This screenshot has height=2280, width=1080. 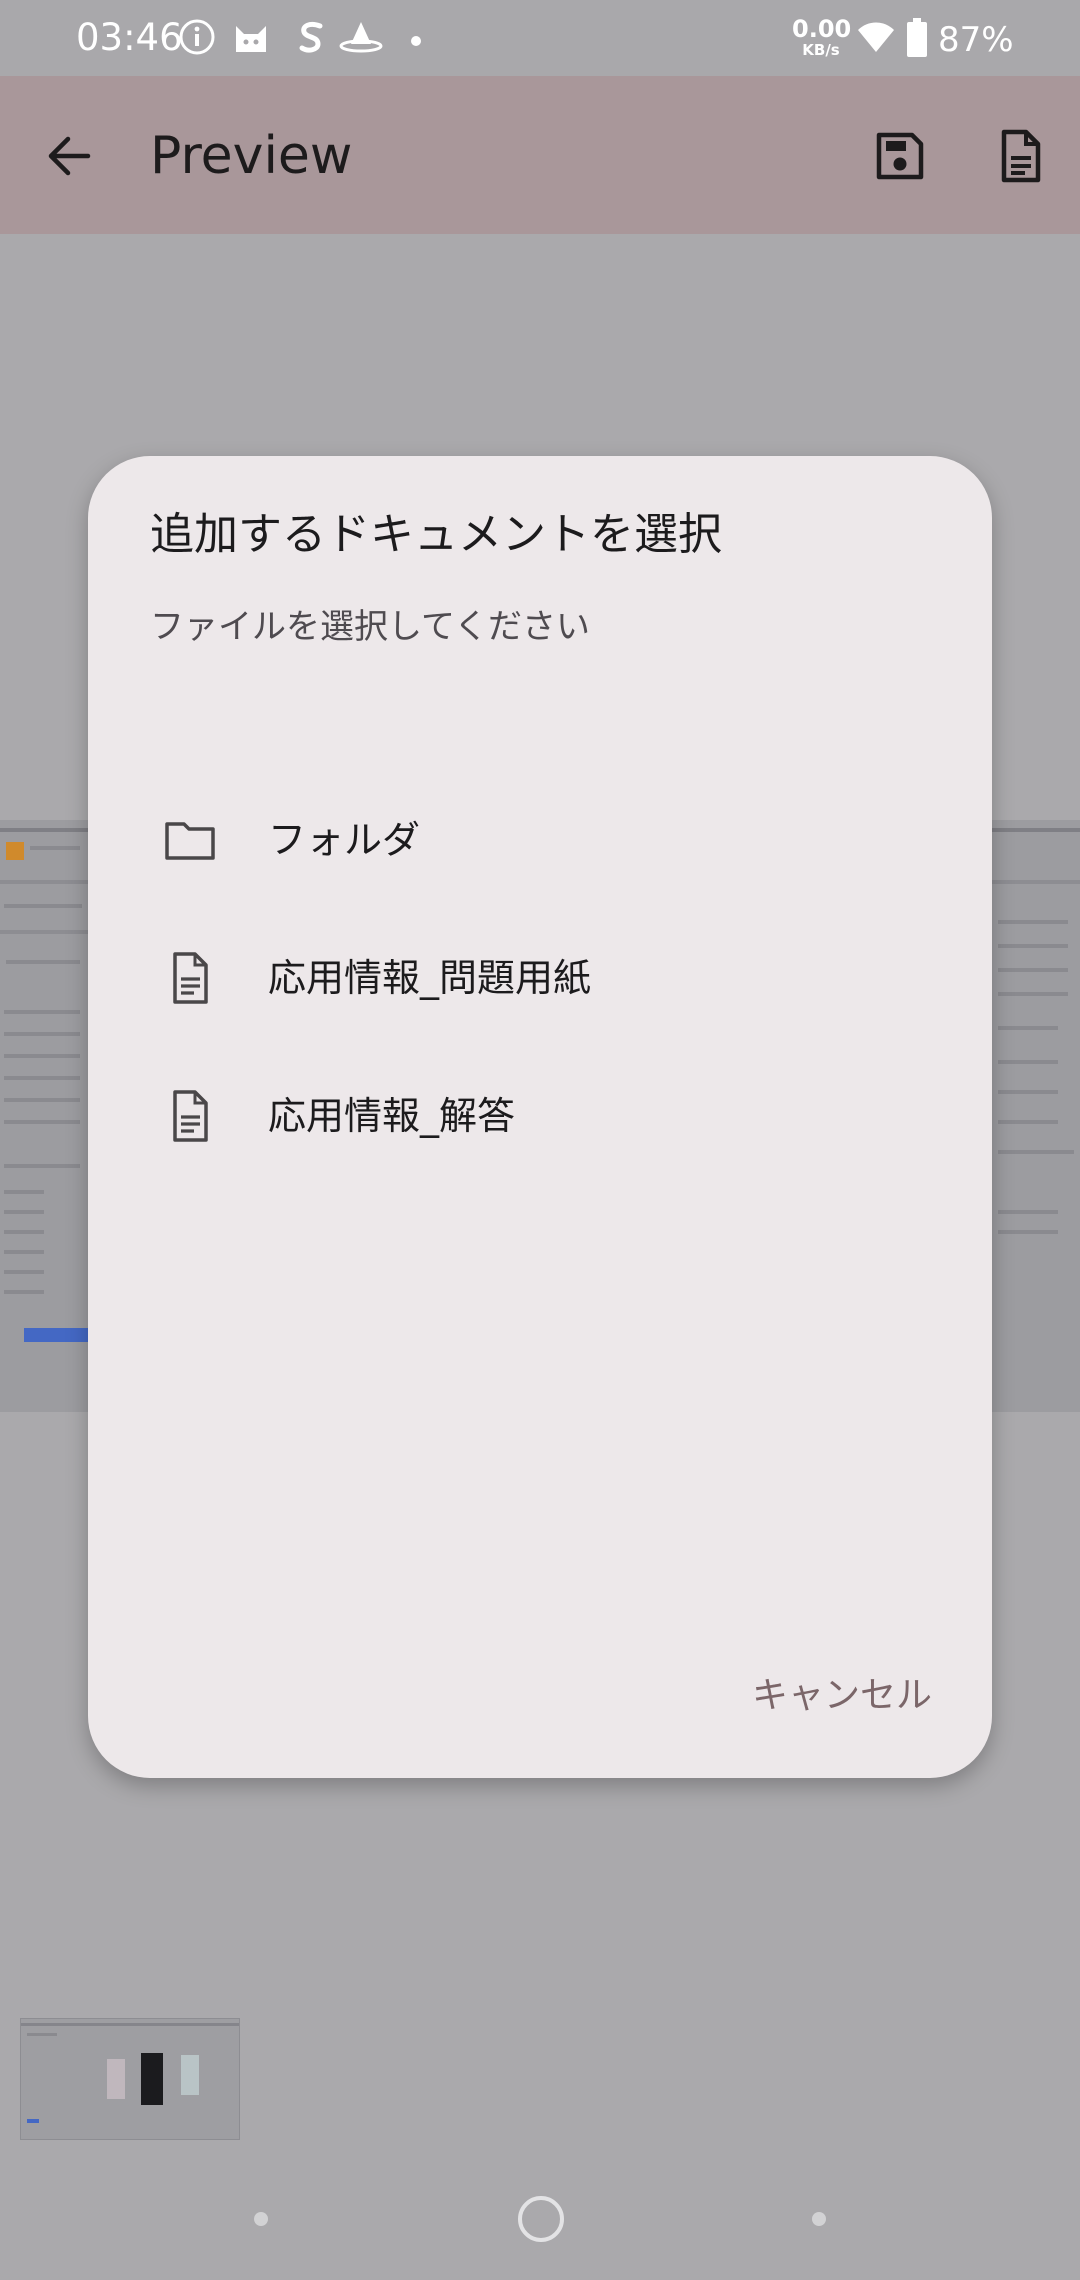 What do you see at coordinates (130, 2079) in the screenshot?
I see `page-thumbnail` at bounding box center [130, 2079].